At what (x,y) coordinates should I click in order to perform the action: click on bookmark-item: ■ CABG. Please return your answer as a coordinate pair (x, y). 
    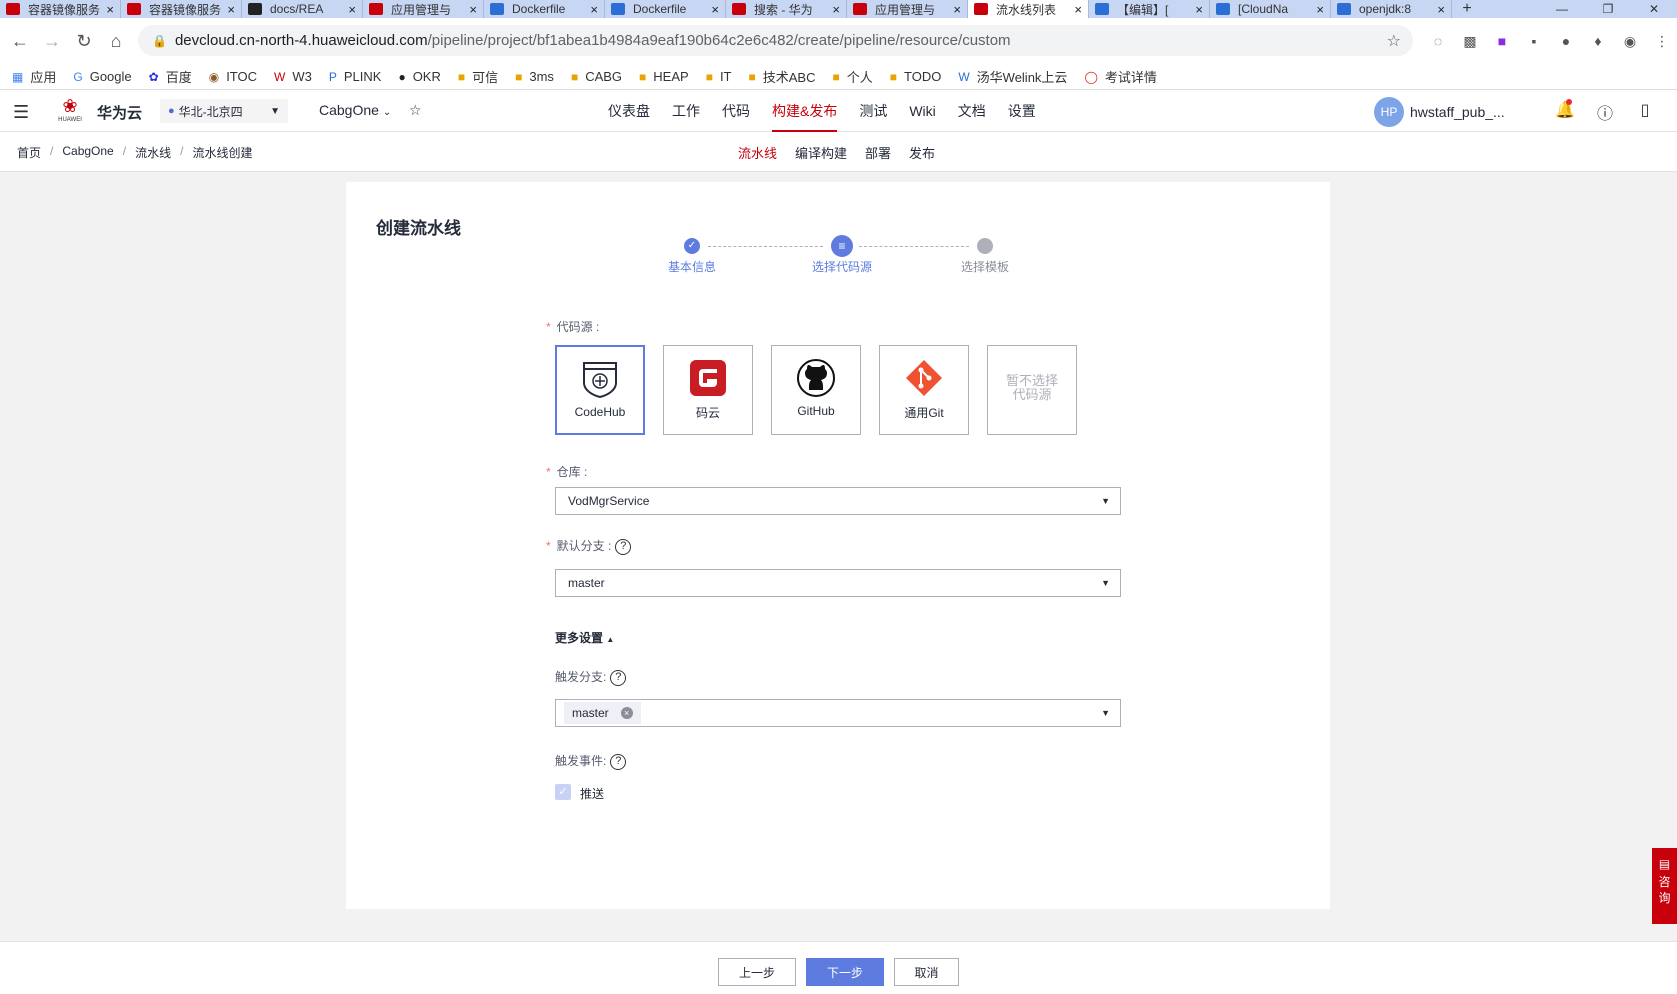
    Looking at the image, I should click on (596, 76).